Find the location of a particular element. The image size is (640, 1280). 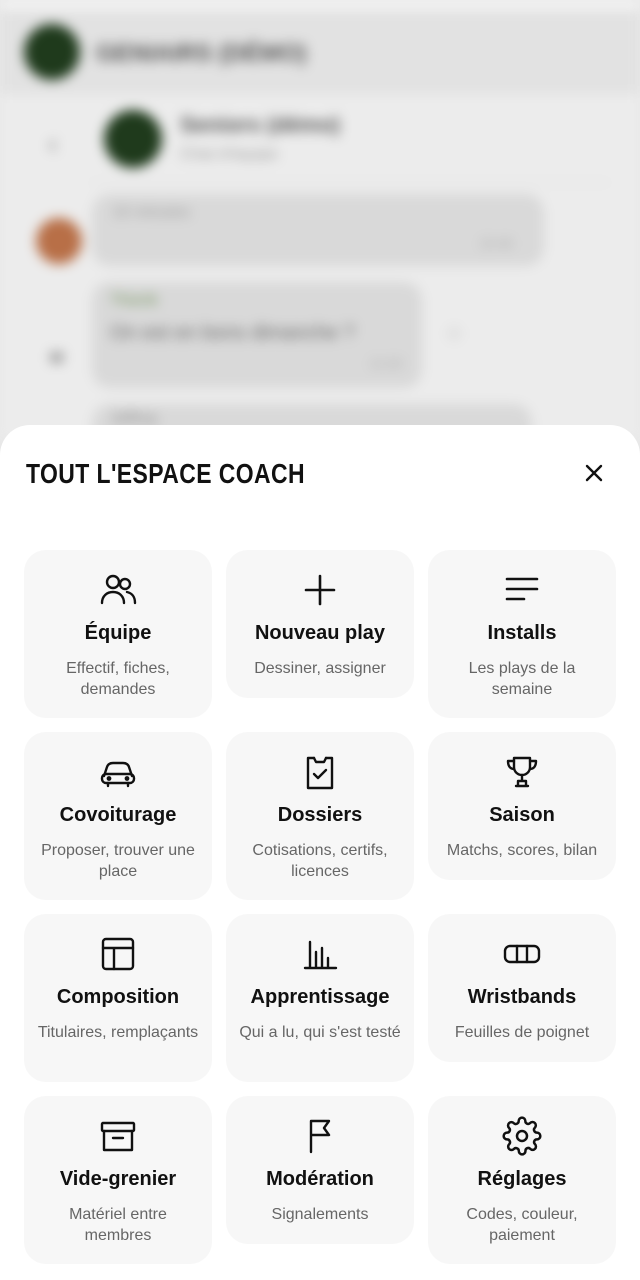

menu-card-vide-grenier: Vide-grenier Matériel entre membres is located at coordinates (118, 1180).